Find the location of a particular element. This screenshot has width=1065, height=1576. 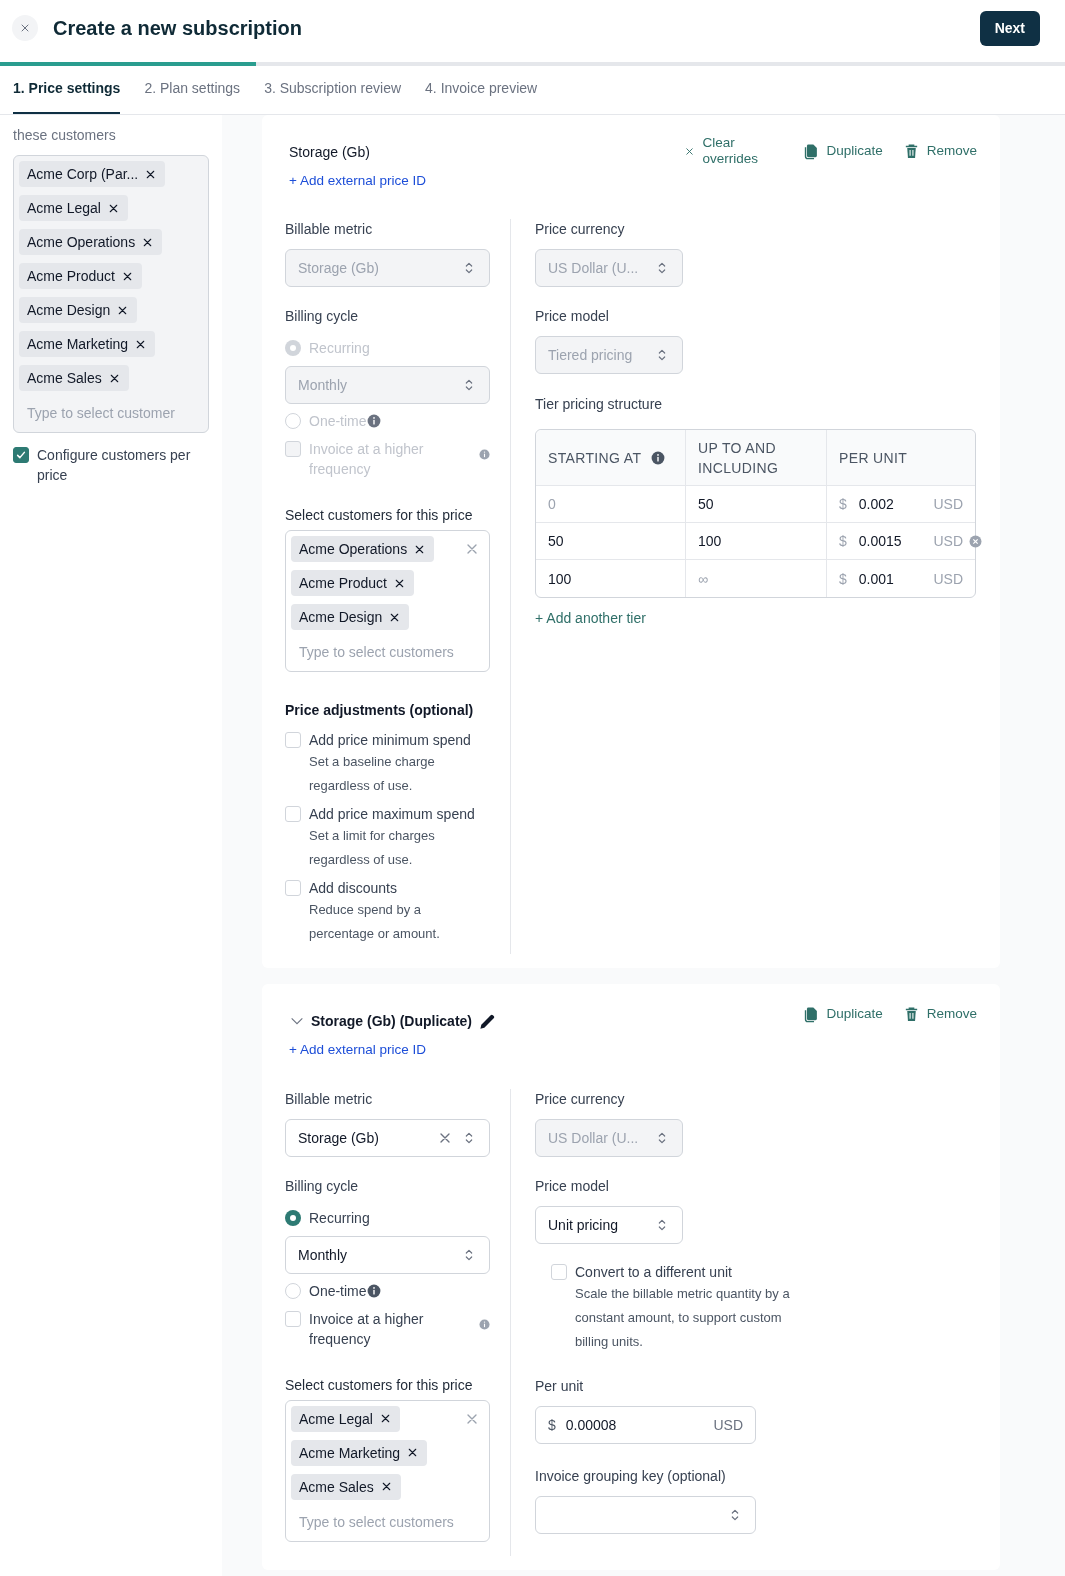

field-label: Per unit is located at coordinates (560, 1386).